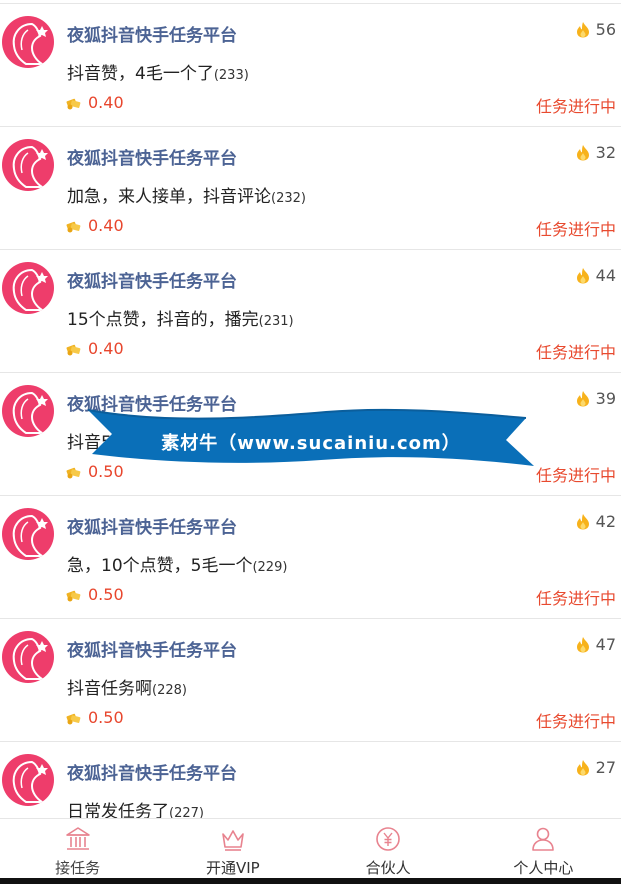 This screenshot has width=621, height=884. What do you see at coordinates (186, 197) in the screenshot?
I see `task-description: 加急，来人接单，抖音评论(232)` at bounding box center [186, 197].